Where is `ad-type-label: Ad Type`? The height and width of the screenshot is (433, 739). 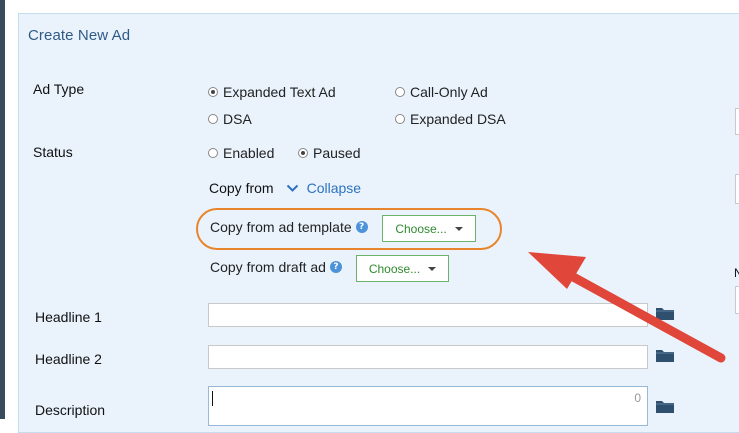 ad-type-label: Ad Type is located at coordinates (59, 89).